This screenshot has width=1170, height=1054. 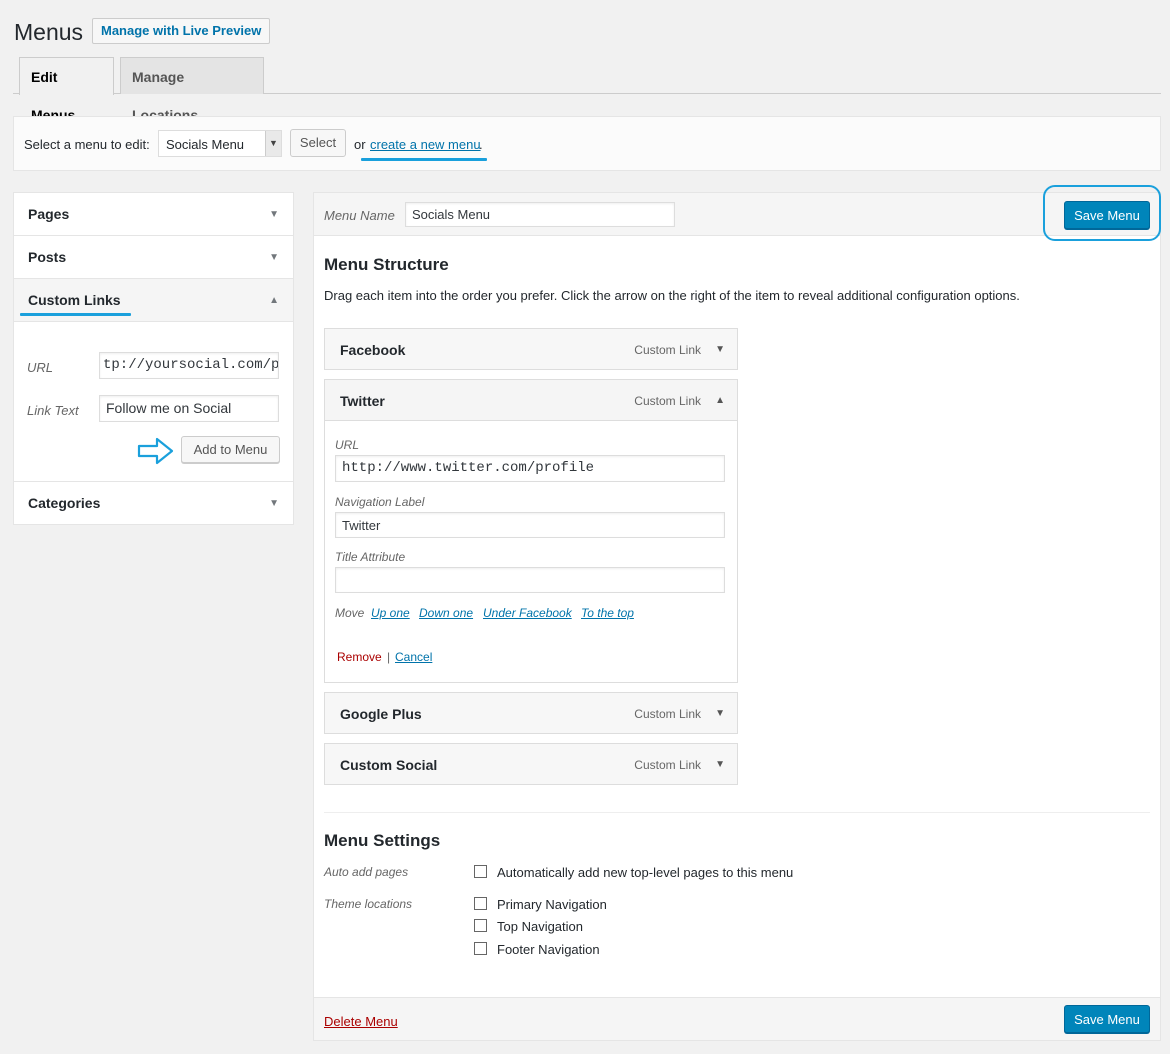 What do you see at coordinates (318, 143) in the screenshot?
I see `select-button: Select` at bounding box center [318, 143].